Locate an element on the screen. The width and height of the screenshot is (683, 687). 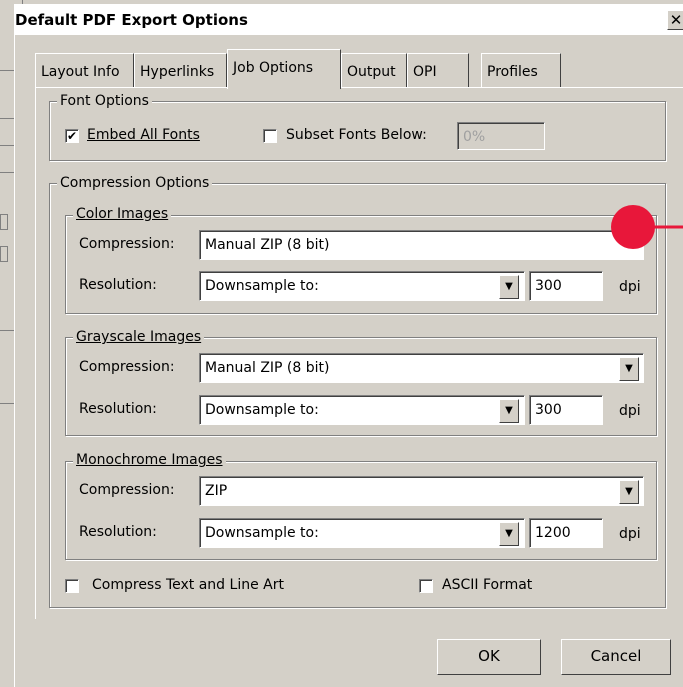
close-icon: ✕ is located at coordinates (676, 20).